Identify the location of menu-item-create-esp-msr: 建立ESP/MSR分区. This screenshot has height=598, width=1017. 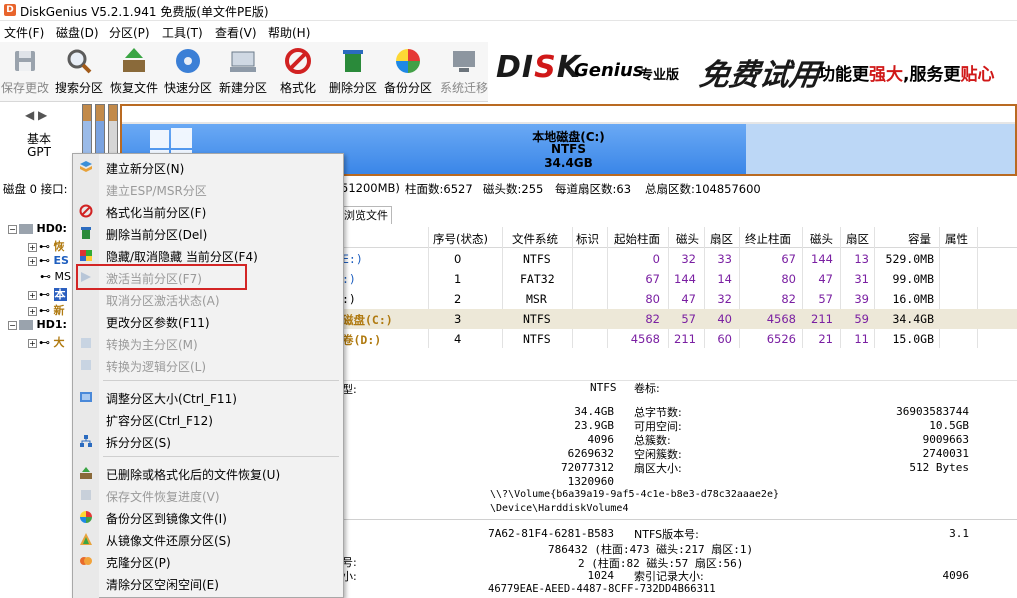
(208, 189).